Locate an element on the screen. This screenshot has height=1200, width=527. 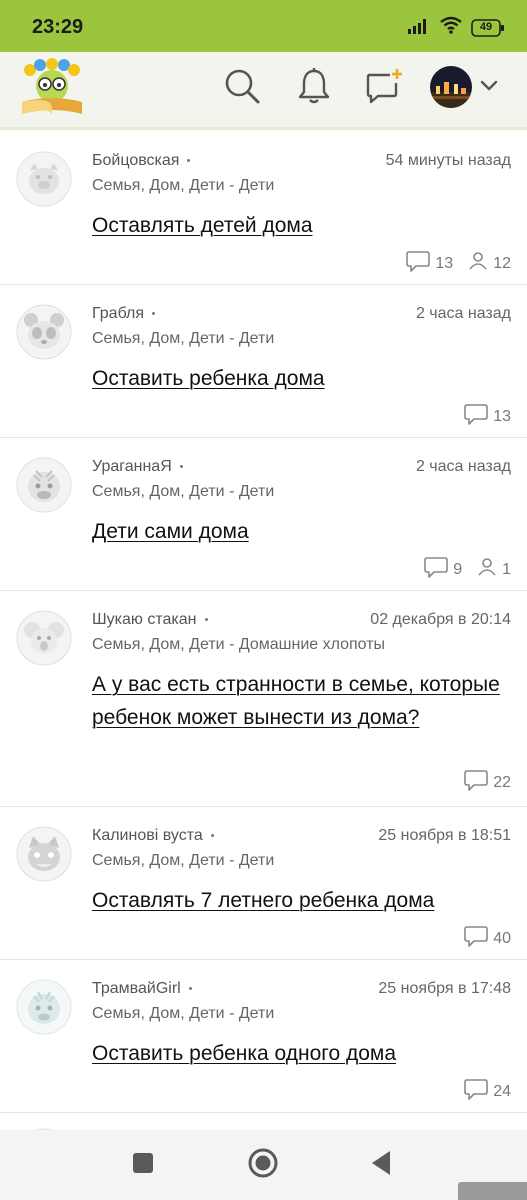
comment-count: 9 is located at coordinates (442, 569).